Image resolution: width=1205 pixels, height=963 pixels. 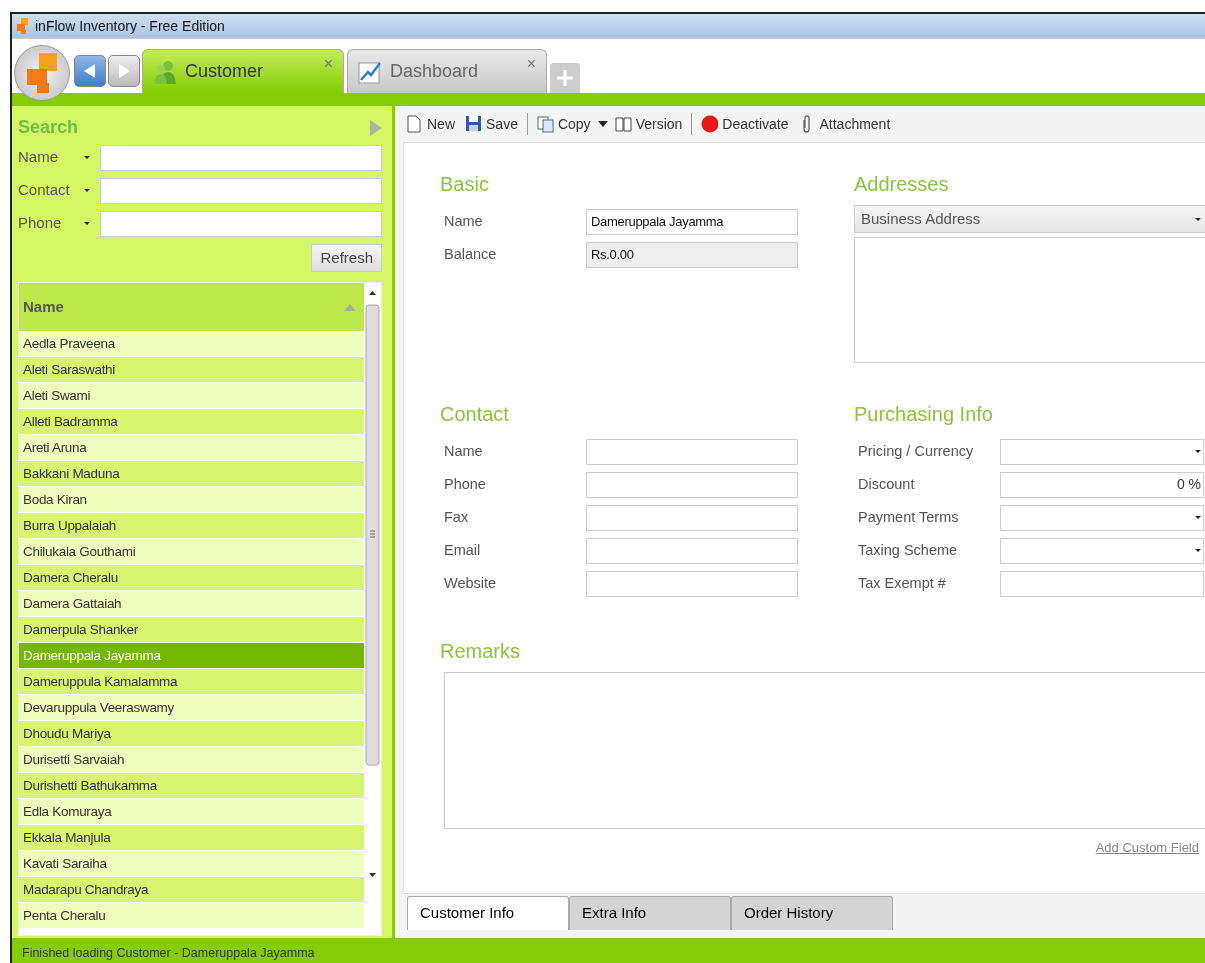 What do you see at coordinates (191, 630) in the screenshot?
I see `list-row: Damerpula Shanker` at bounding box center [191, 630].